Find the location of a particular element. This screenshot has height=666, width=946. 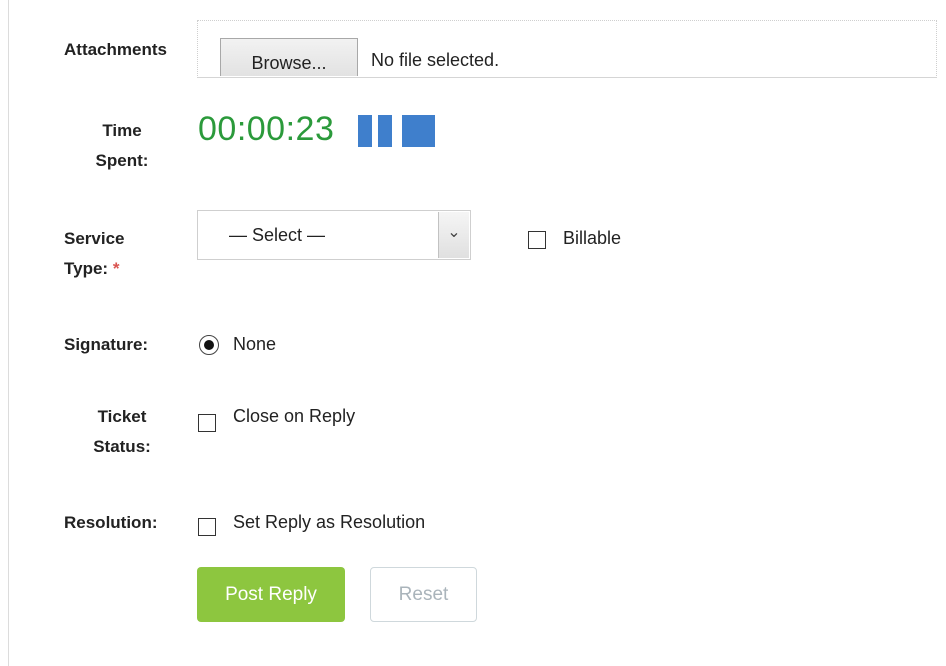

set-reply-resolution-label: Set Reply as Resolution is located at coordinates (329, 522).